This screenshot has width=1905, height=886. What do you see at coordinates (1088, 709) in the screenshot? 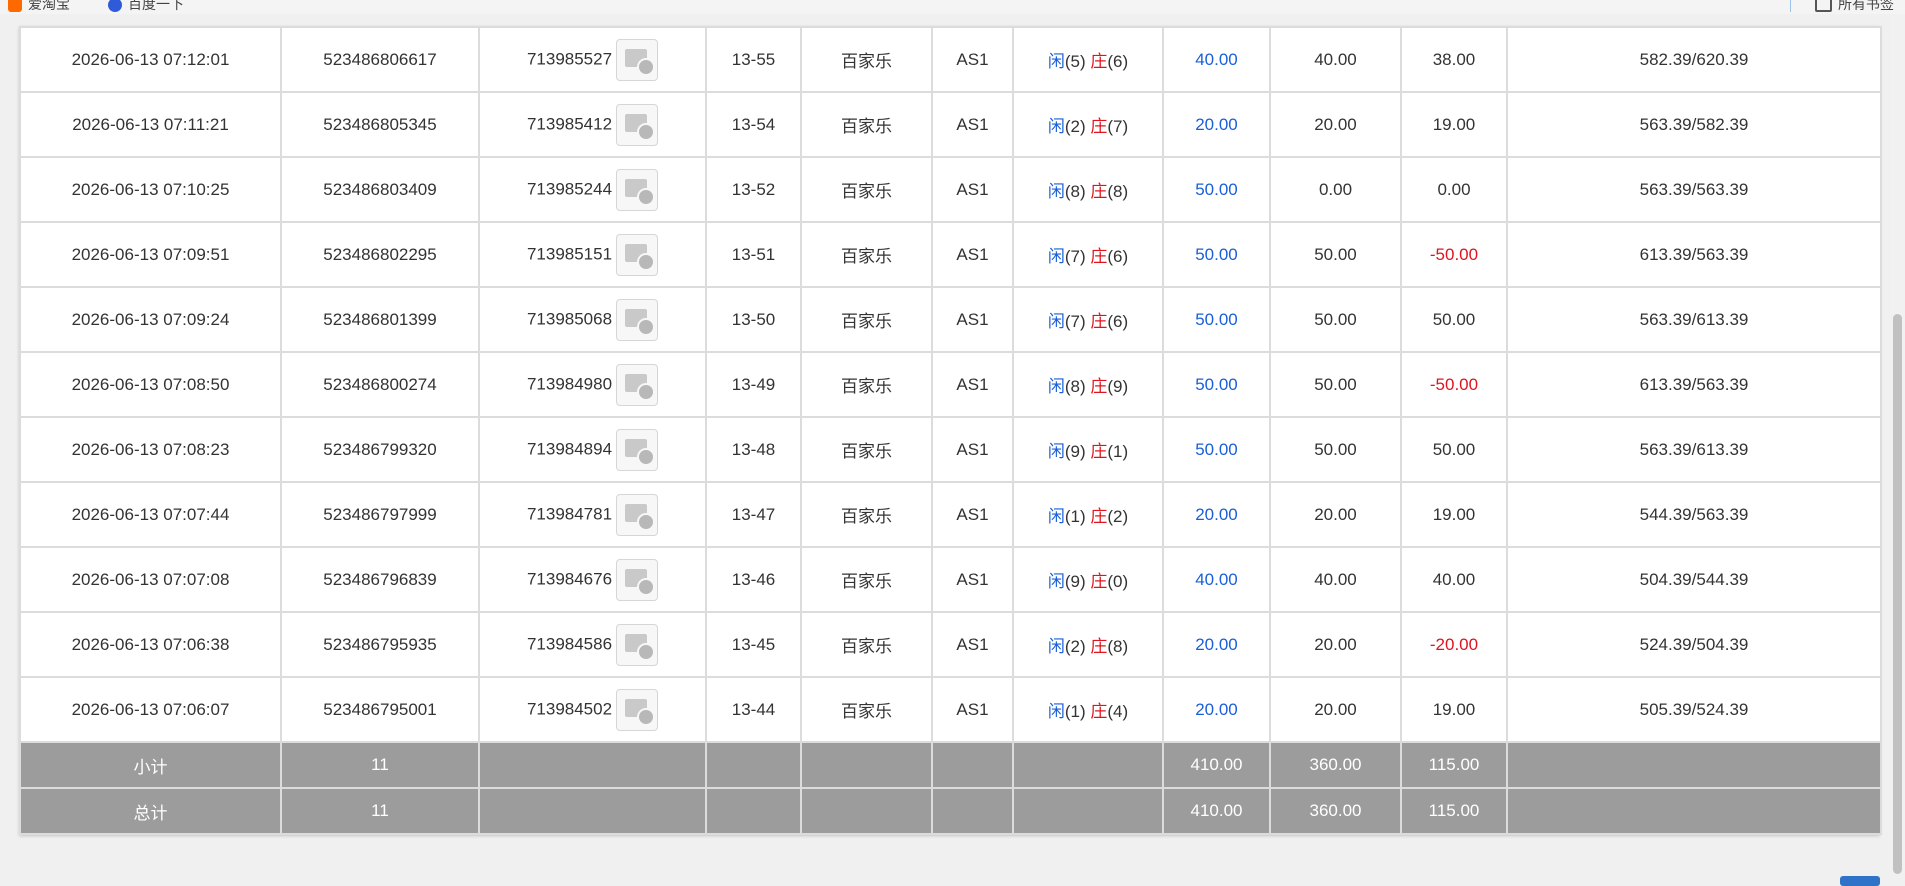
I see `game-result-cell: 闲(1) 庄(4)` at bounding box center [1088, 709].